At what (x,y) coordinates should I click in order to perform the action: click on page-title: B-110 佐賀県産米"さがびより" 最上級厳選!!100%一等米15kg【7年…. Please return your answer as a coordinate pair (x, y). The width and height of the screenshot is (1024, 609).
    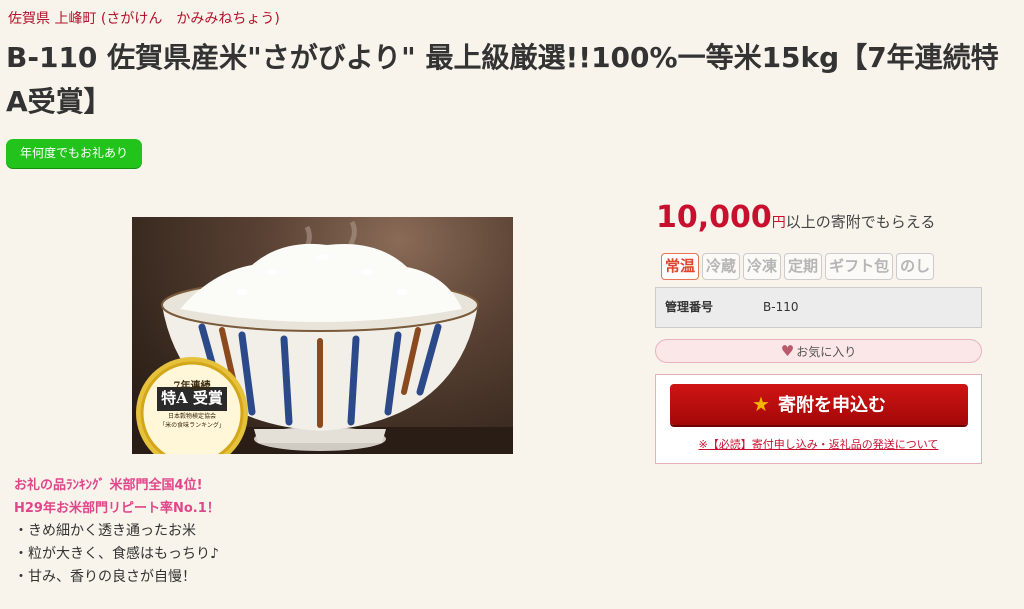
    Looking at the image, I should click on (502, 79).